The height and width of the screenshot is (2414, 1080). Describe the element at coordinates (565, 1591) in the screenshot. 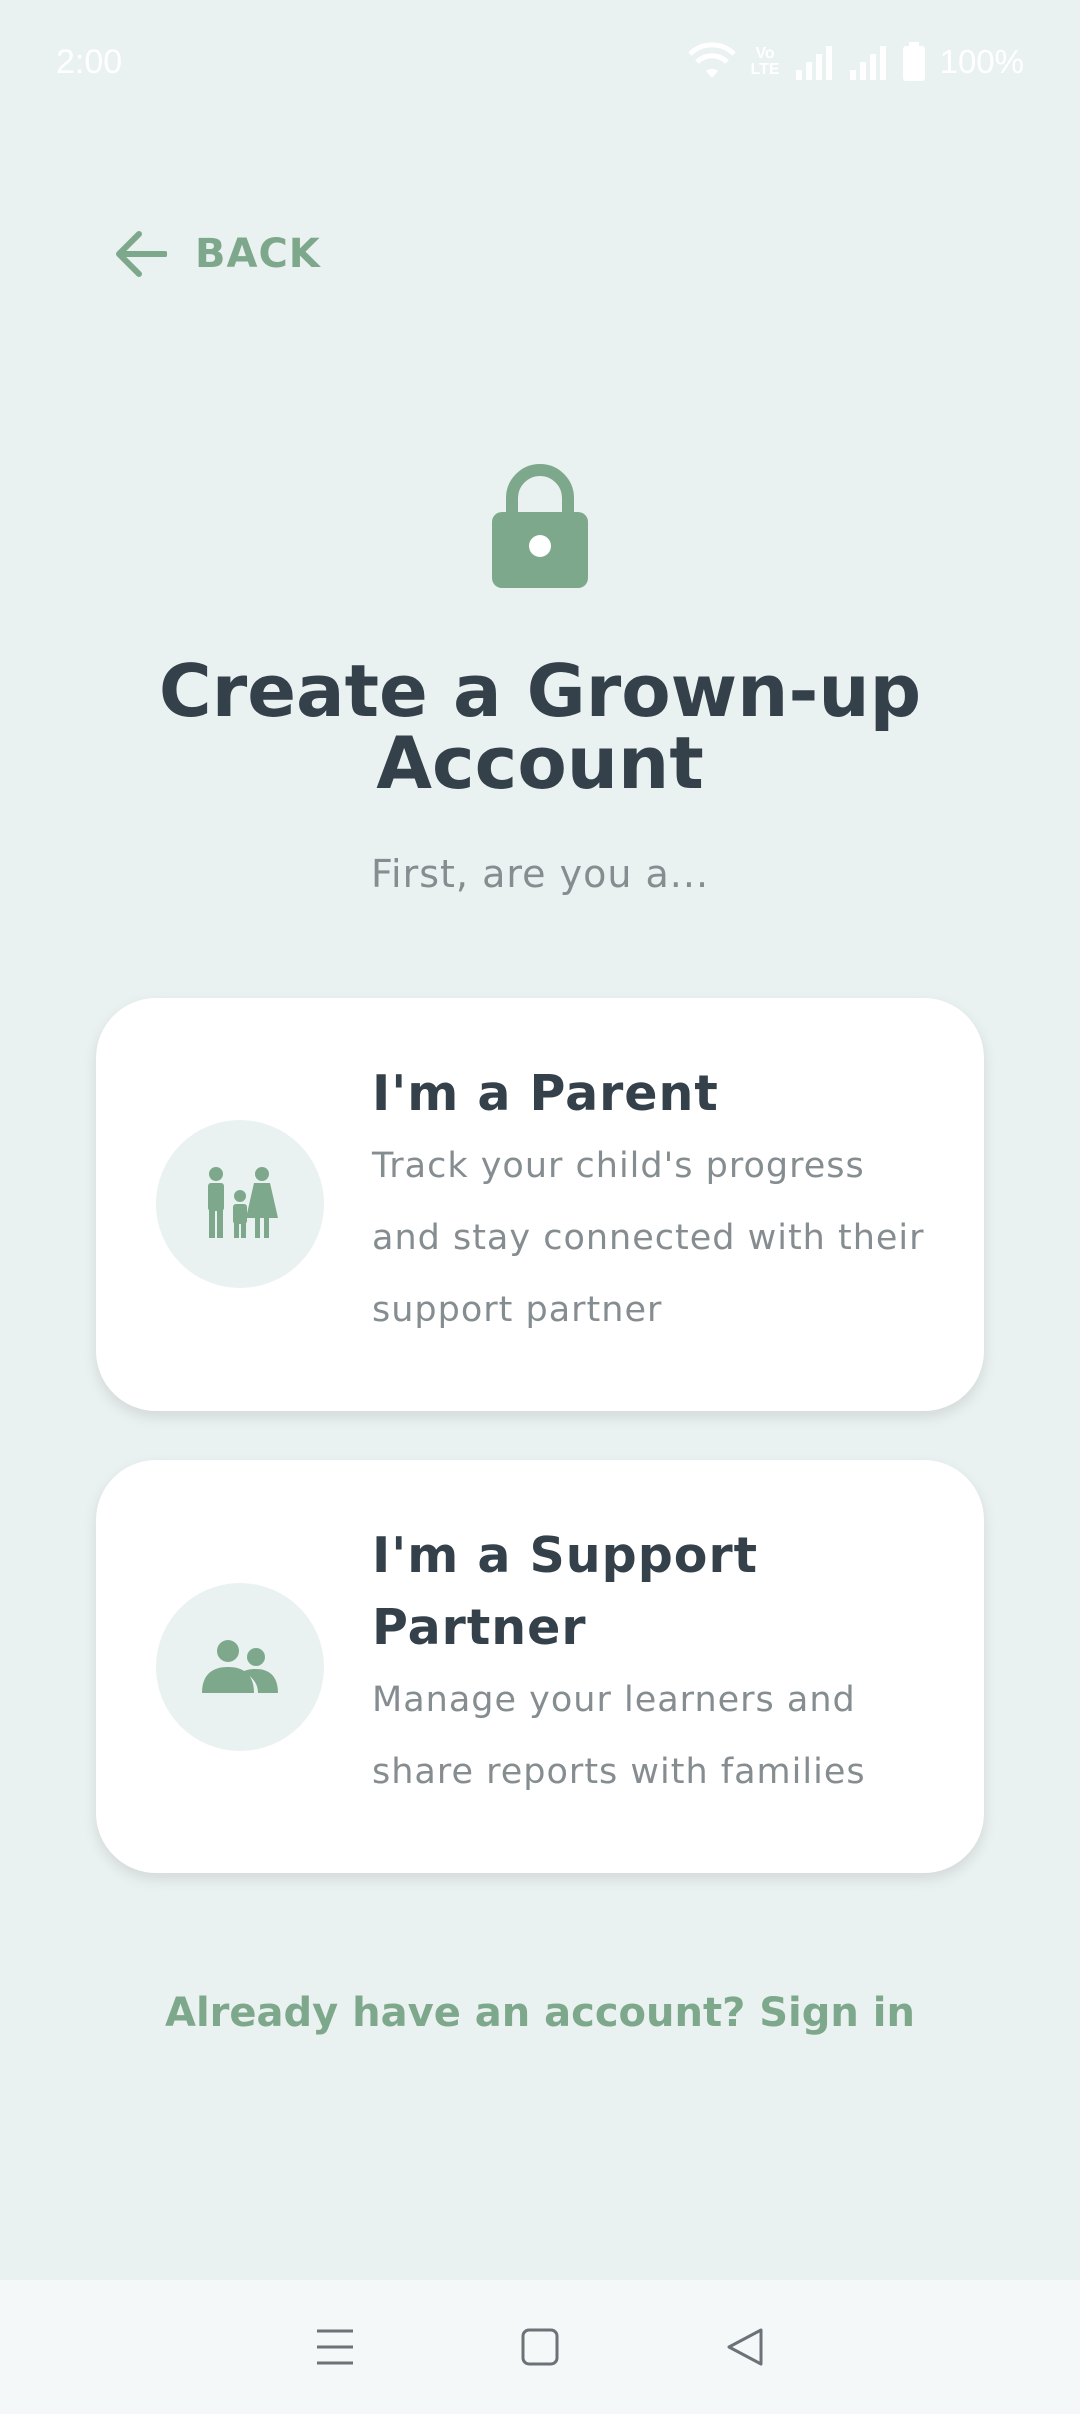

I see `partner-card-title: I'm a Support Partner` at that location.